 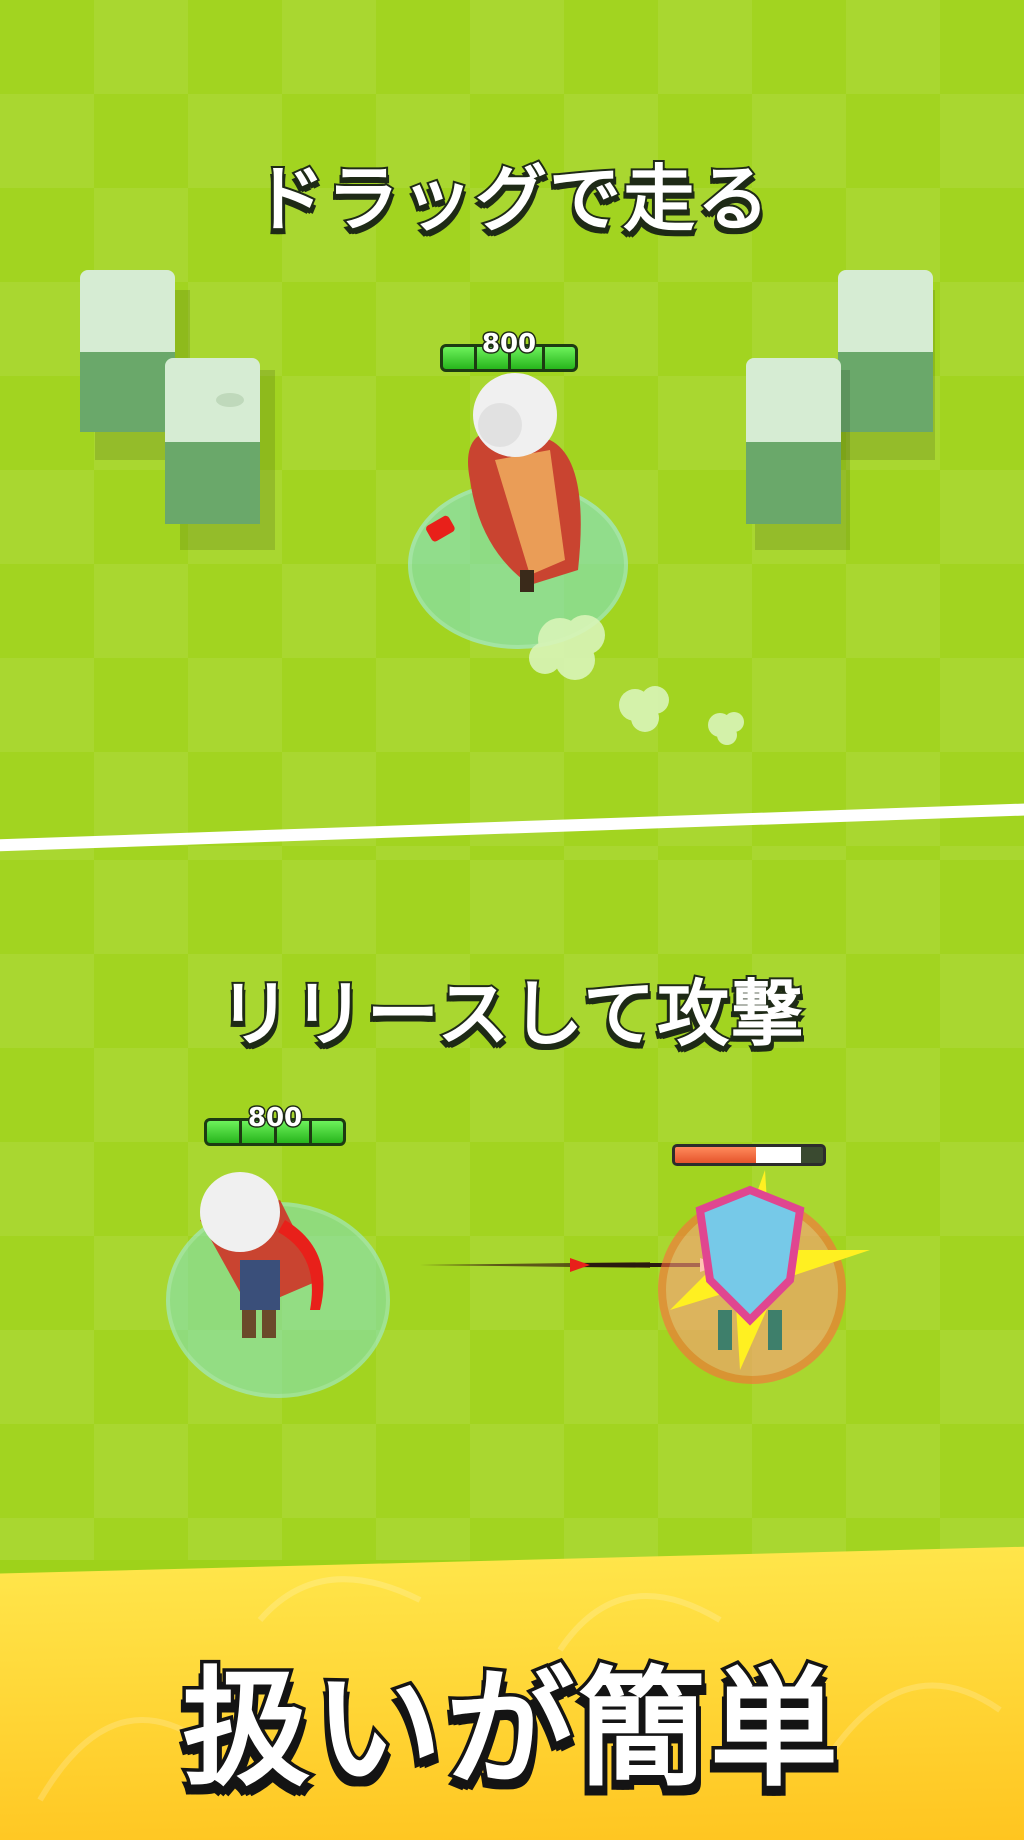 What do you see at coordinates (511, 1014) in the screenshot?
I see `release-to-attack-caption: リリースして攻撃` at bounding box center [511, 1014].